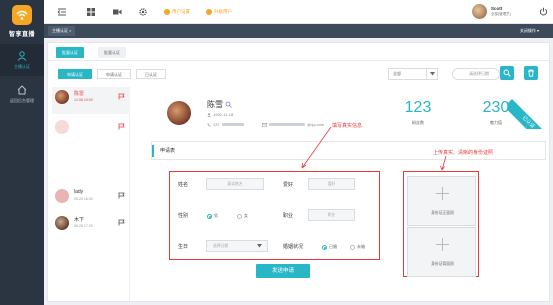 This screenshot has height=305, width=553. What do you see at coordinates (83, 226) in the screenshot?
I see `list-item-time: 09-25 17:20` at bounding box center [83, 226].